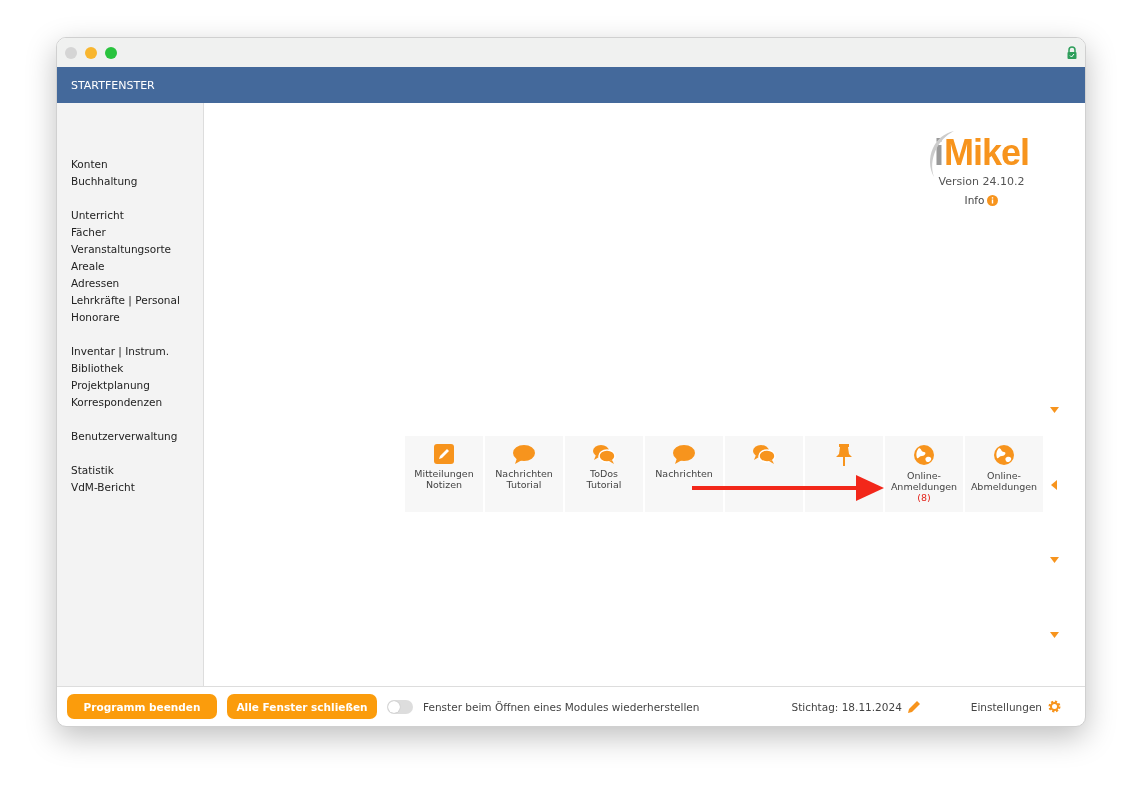 This screenshot has height=802, width=1142. Describe the element at coordinates (137, 232) in the screenshot. I see `sidebar-item: Fächer` at that location.